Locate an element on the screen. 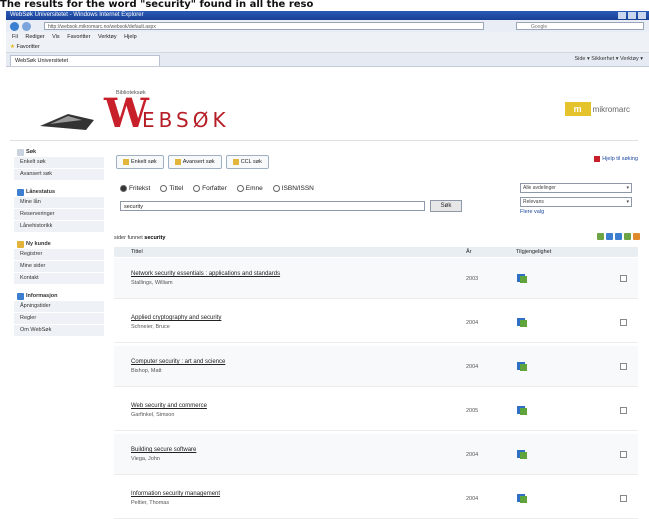 The image size is (649, 519). sidebar-section-newuser: Ny kunde Registrer Mine sider Kontakt is located at coordinates (59, 262).